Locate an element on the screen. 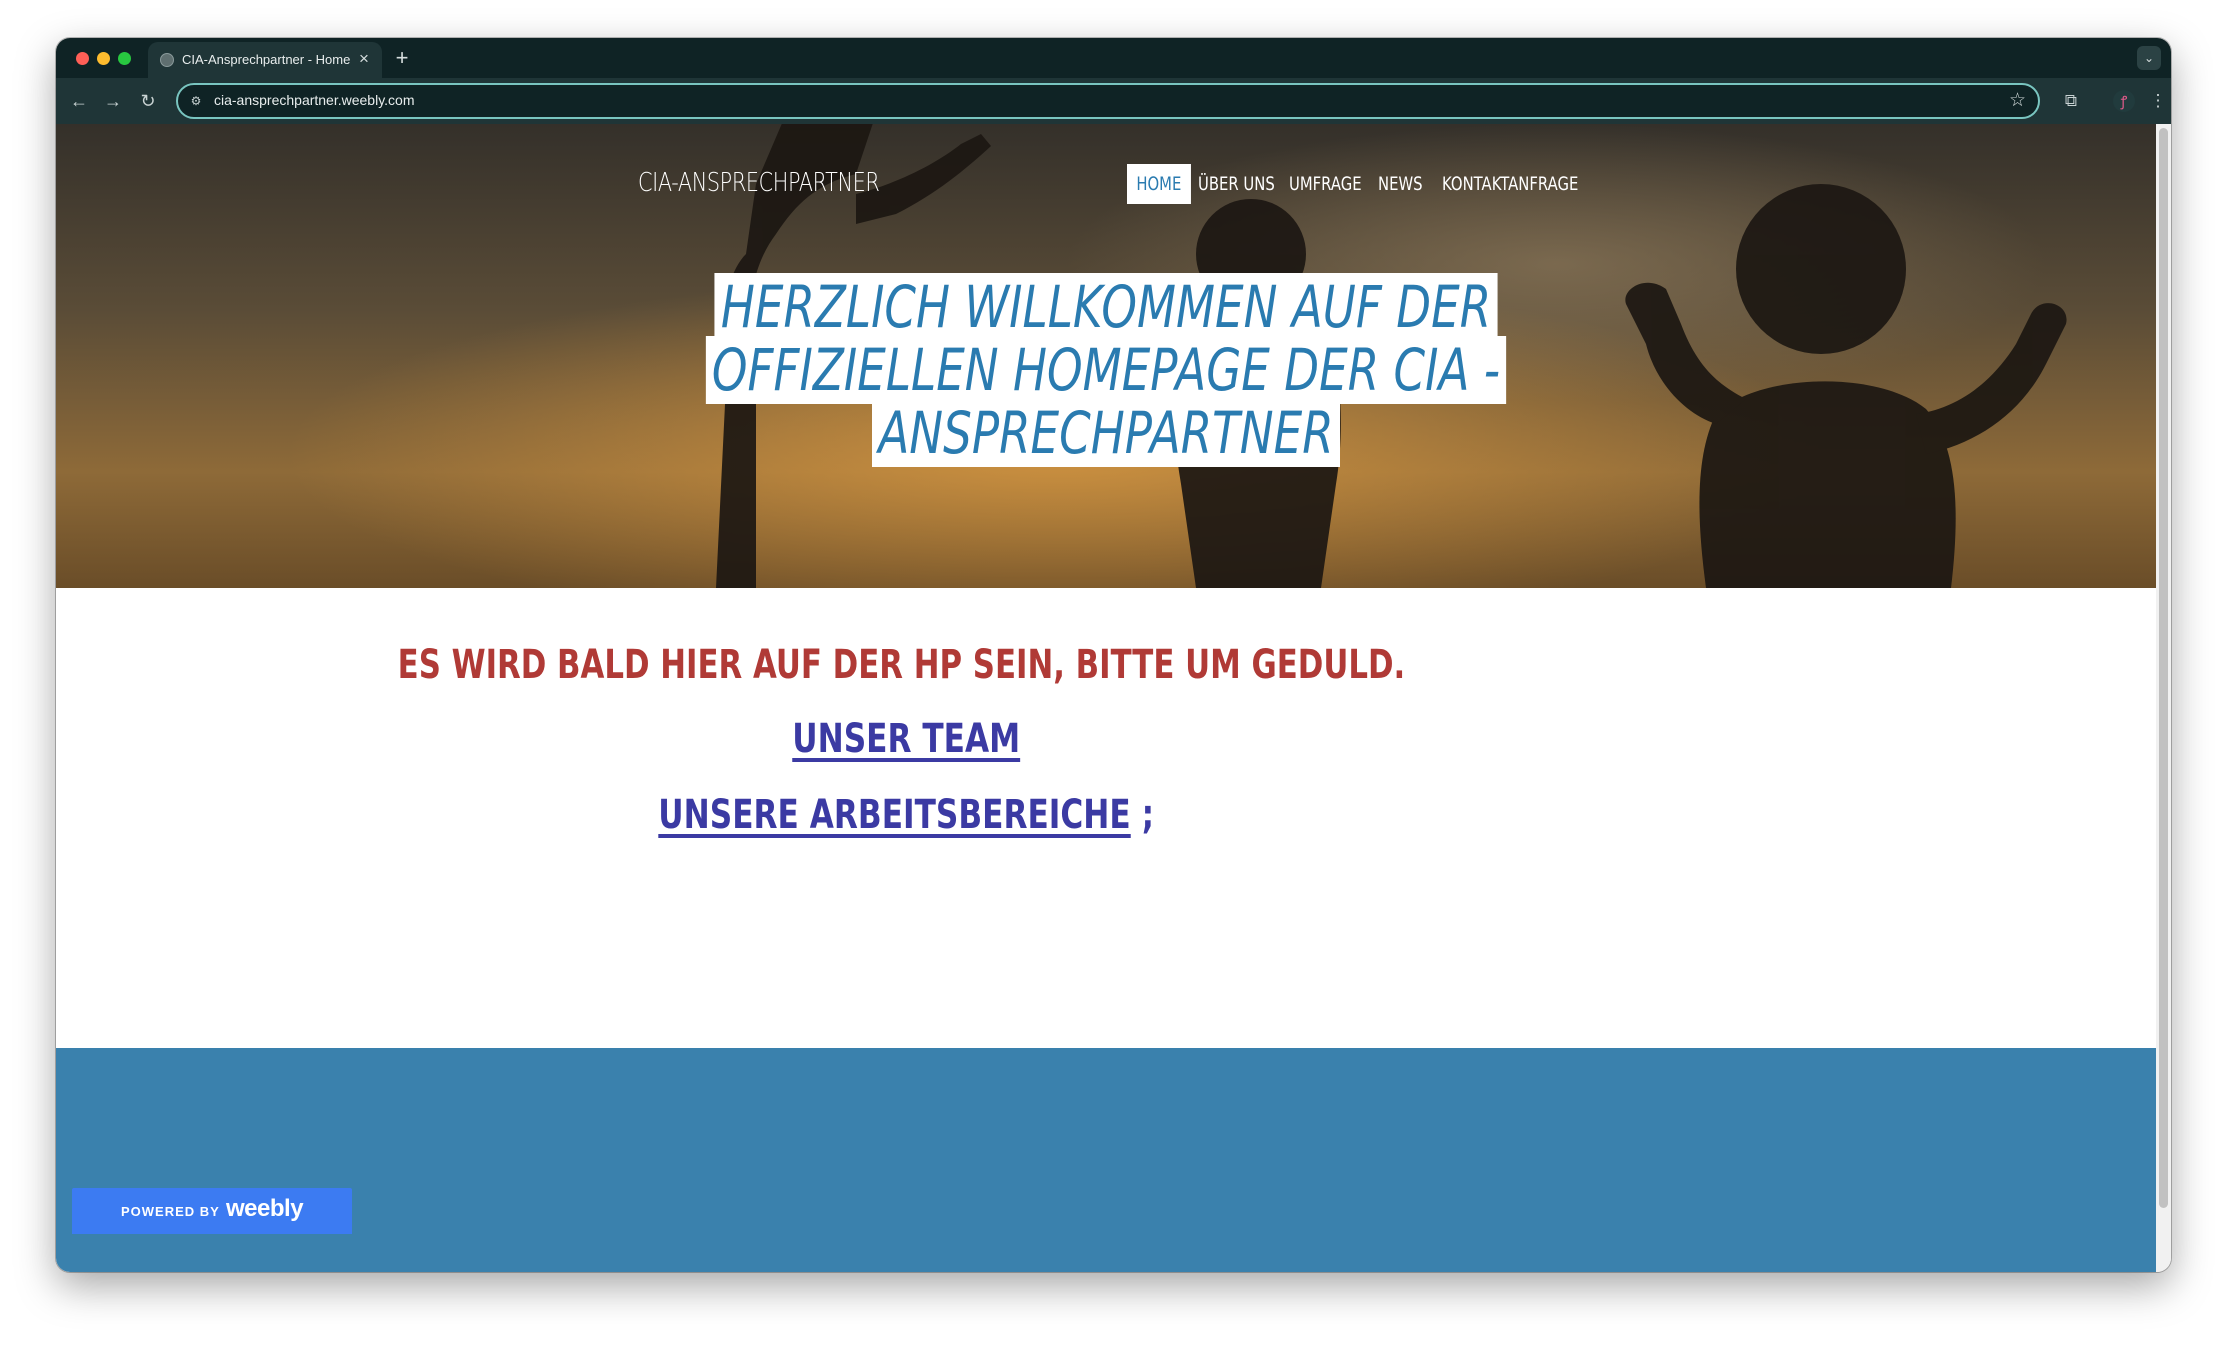 The image size is (2227, 1347). browser-menu-icon: ⋮ is located at coordinates (2158, 101).